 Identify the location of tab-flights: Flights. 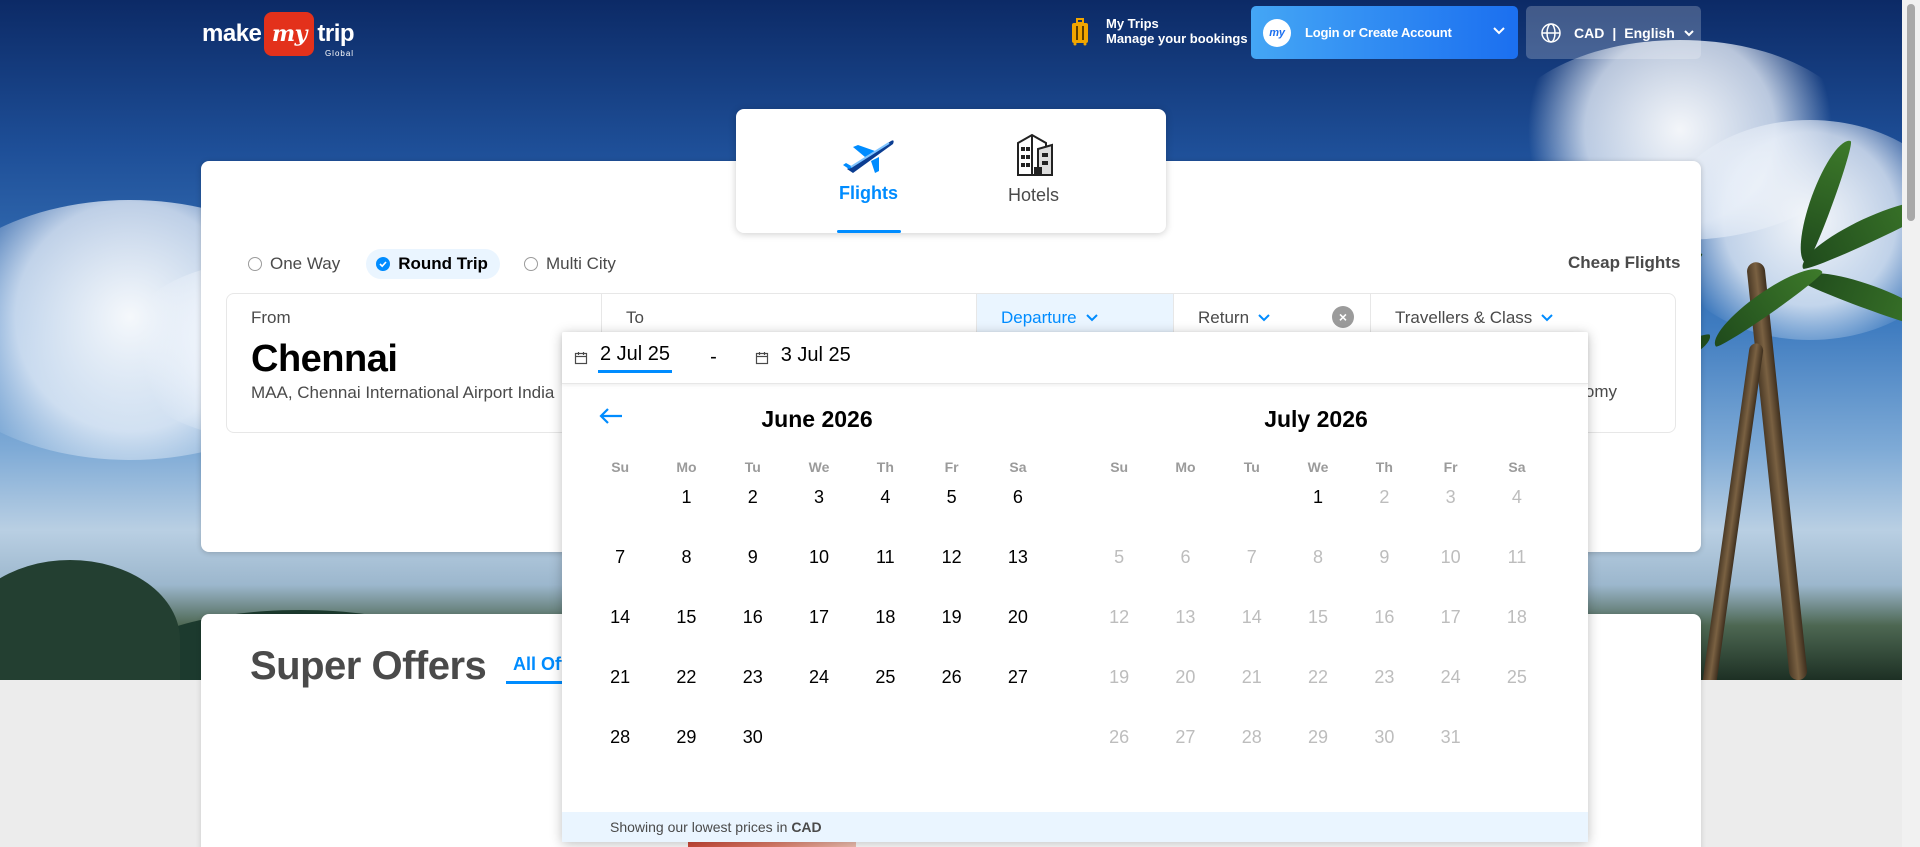
(868, 171).